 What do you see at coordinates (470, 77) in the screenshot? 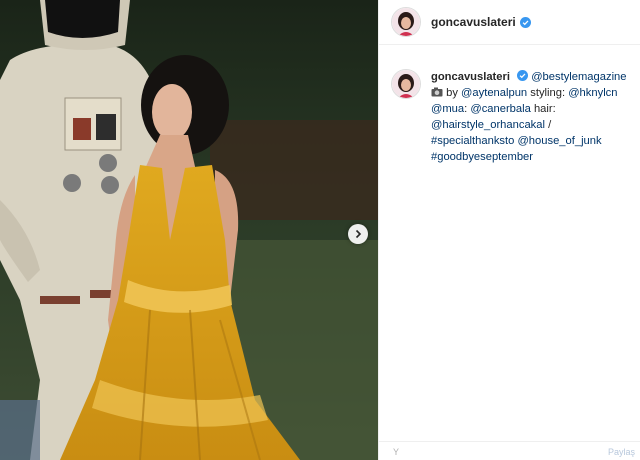
I see `caption-username: goncavuslateri` at bounding box center [470, 77].